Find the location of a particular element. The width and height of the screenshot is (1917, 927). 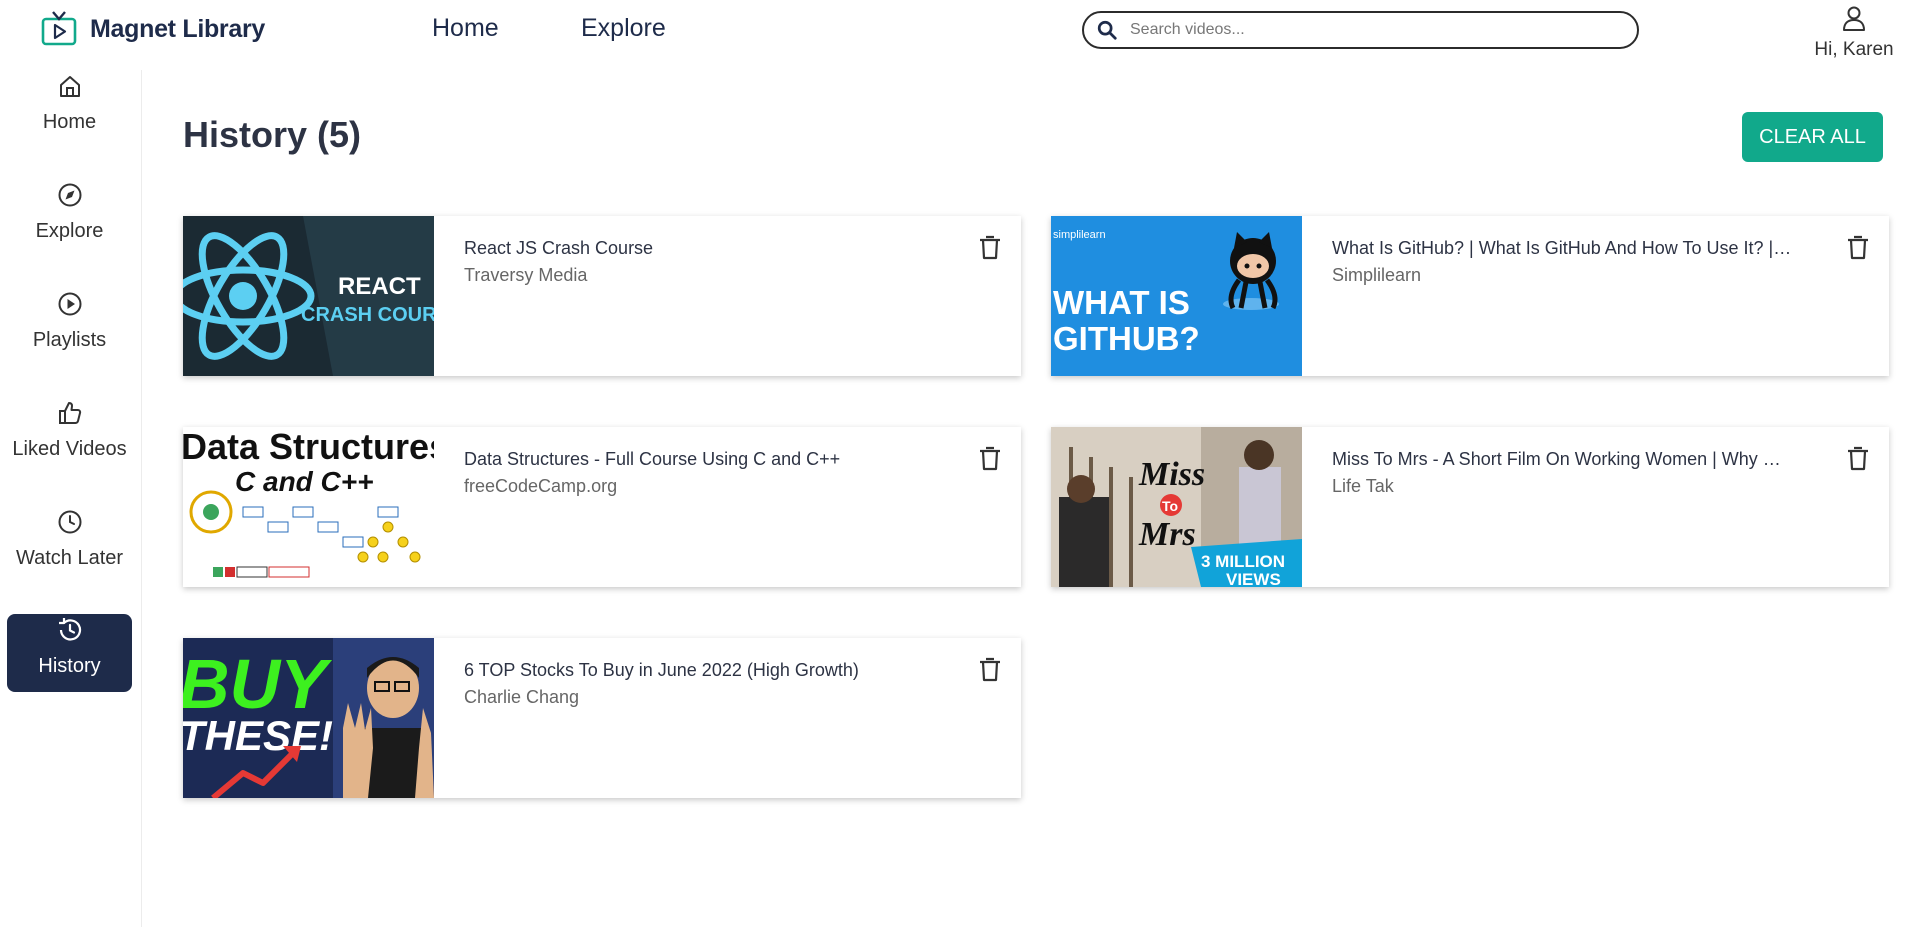

user-icon is located at coordinates (1854, 18).